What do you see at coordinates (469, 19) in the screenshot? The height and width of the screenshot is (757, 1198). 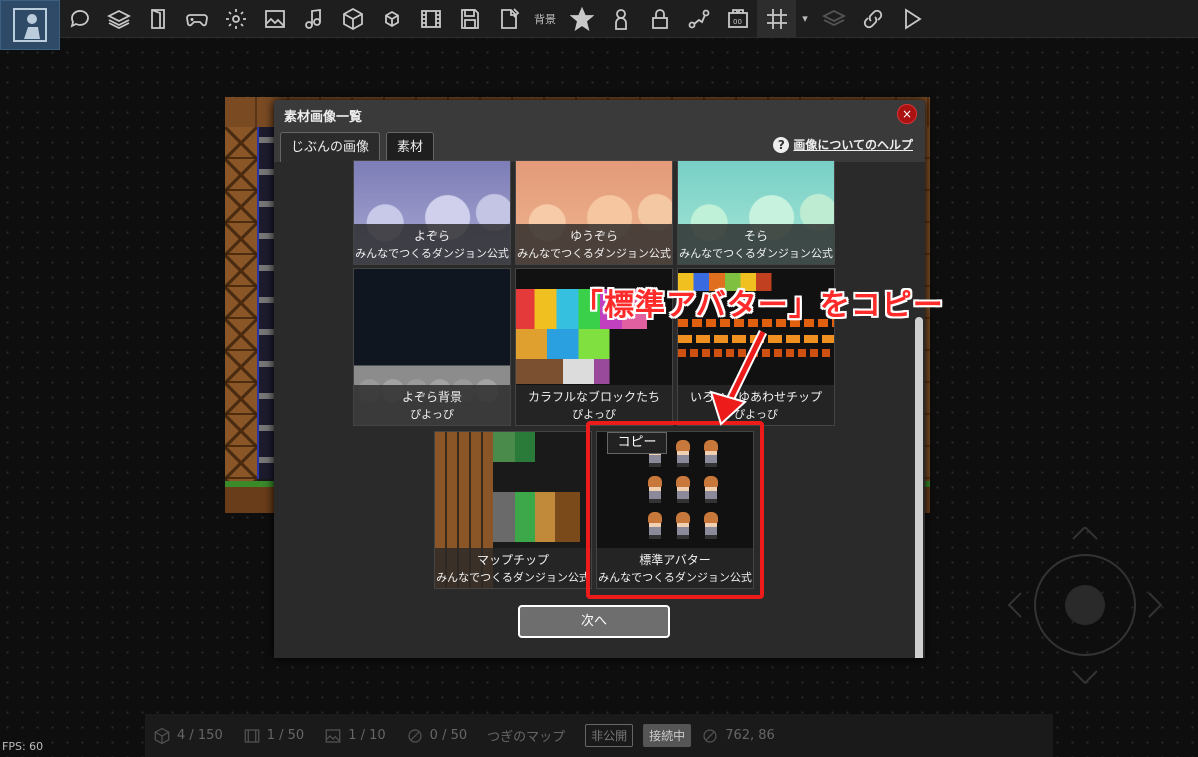 I see `save-icon` at bounding box center [469, 19].